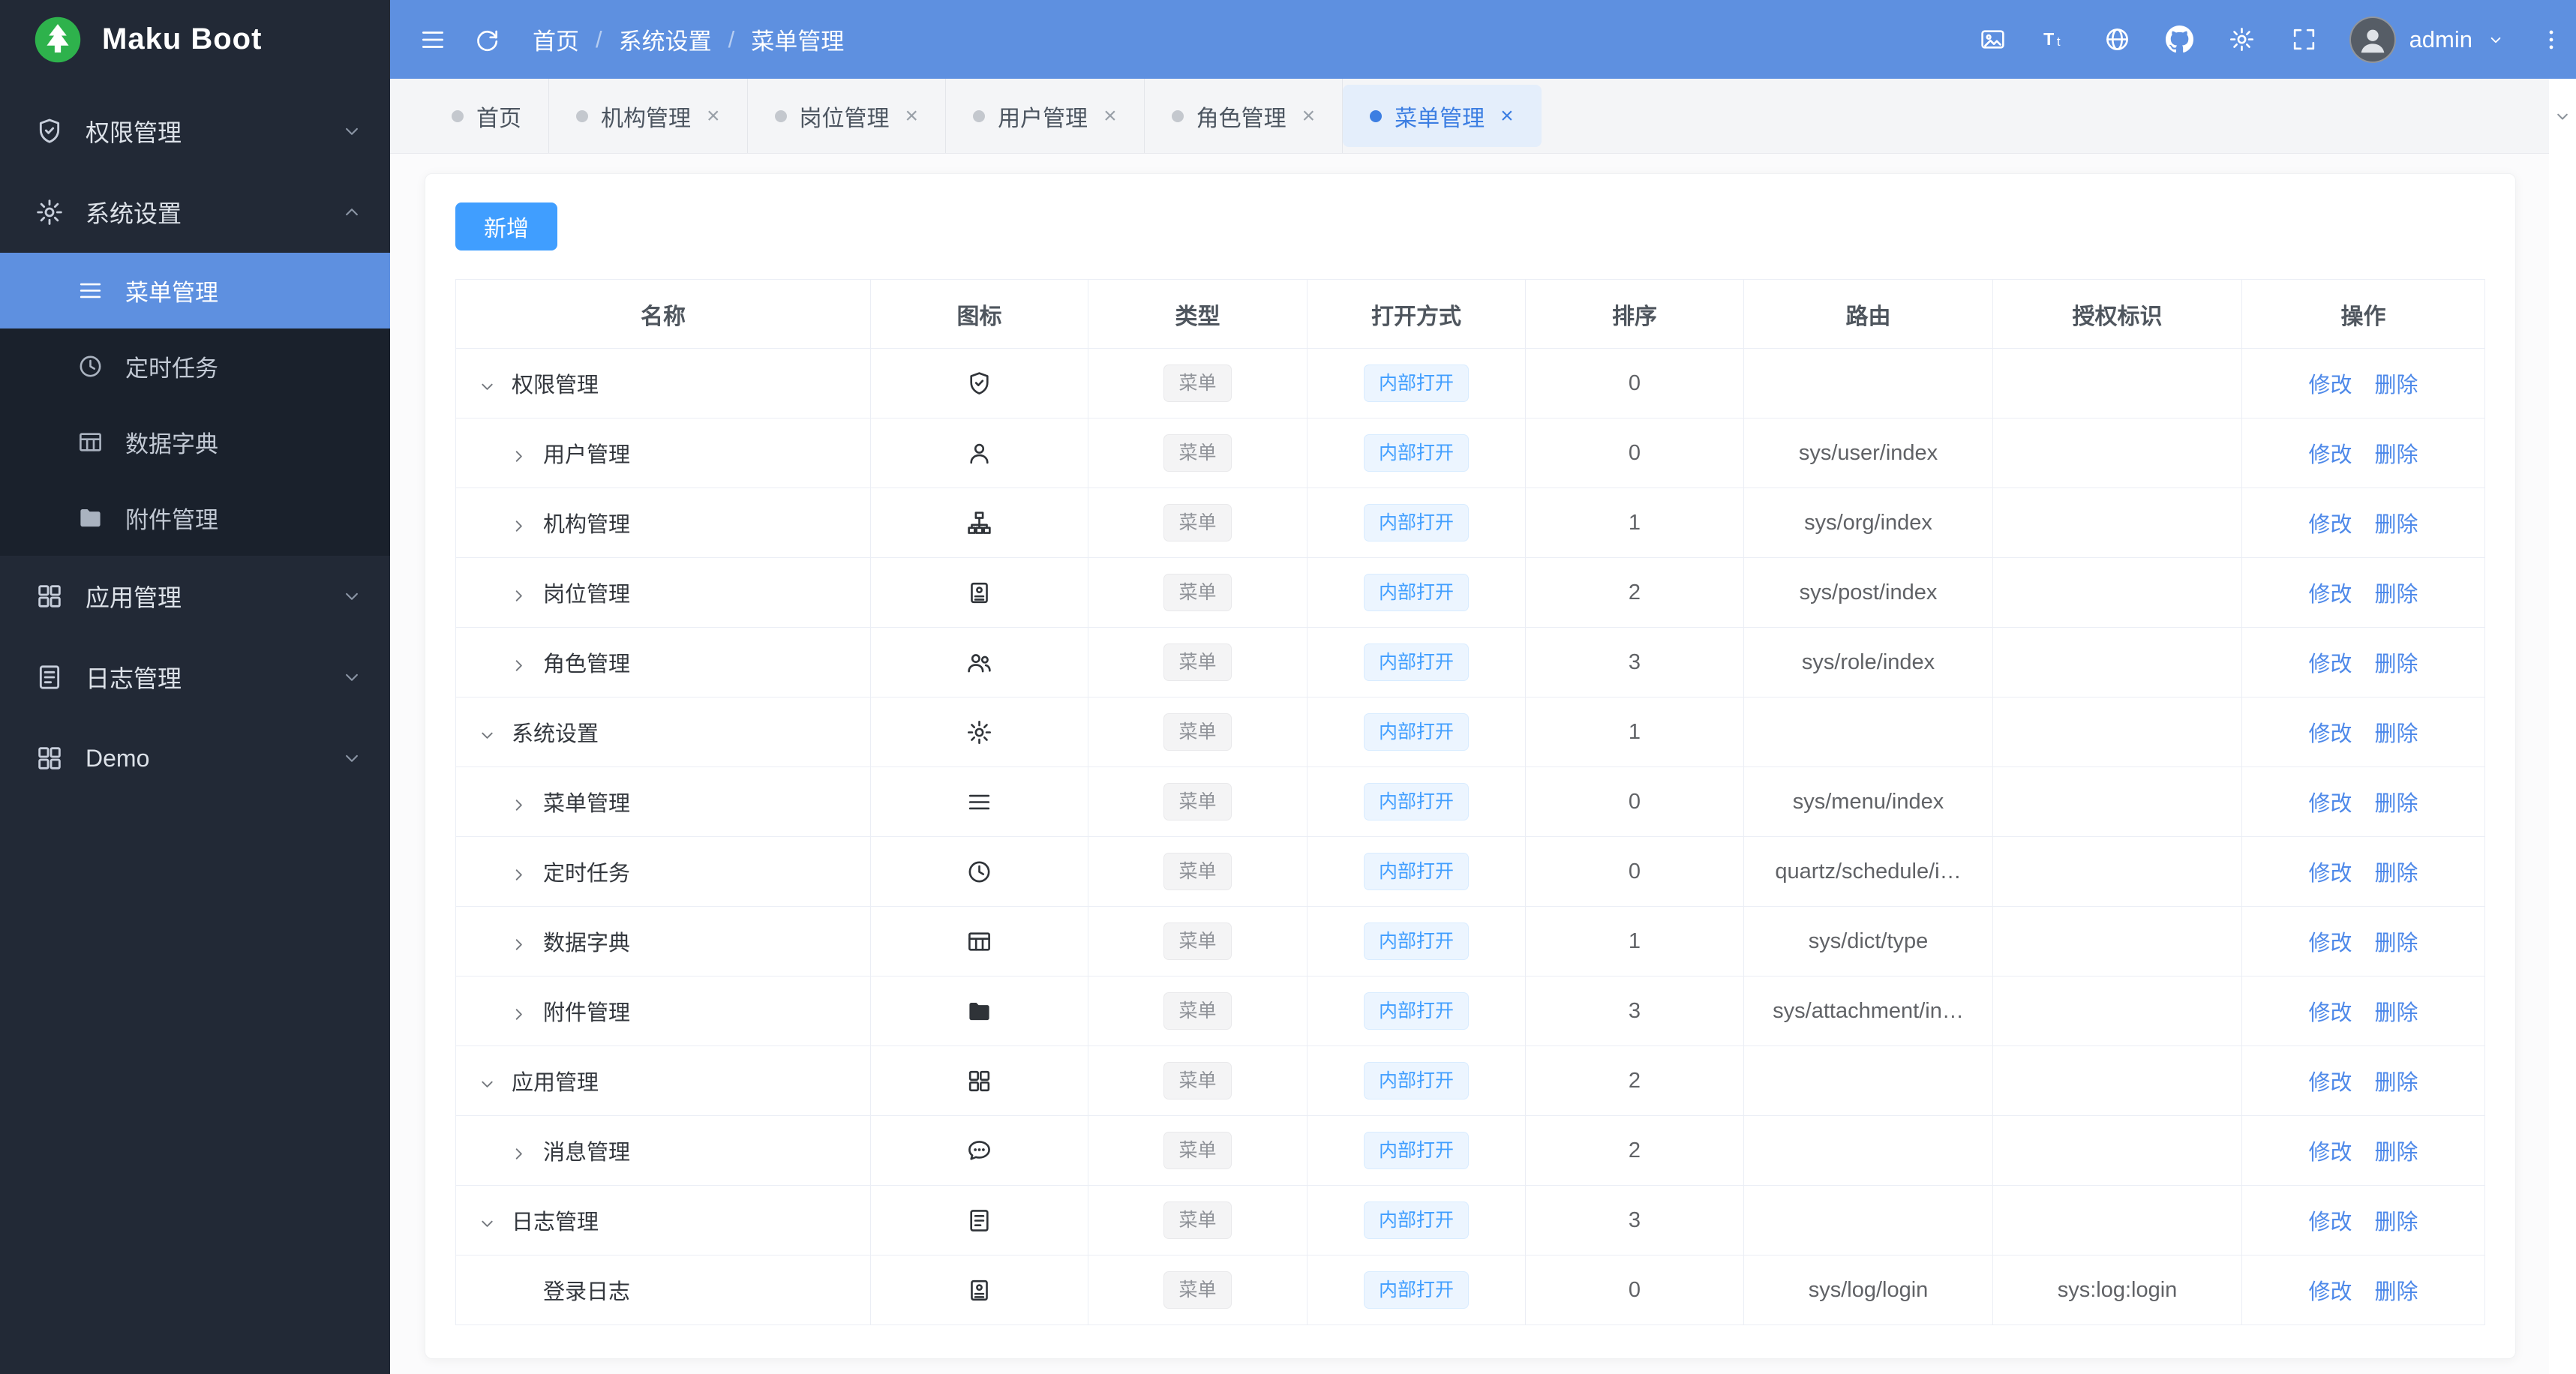 This screenshot has height=1374, width=2576. Describe the element at coordinates (195, 212) in the screenshot. I see `sidebar-item: 系统设置` at that location.